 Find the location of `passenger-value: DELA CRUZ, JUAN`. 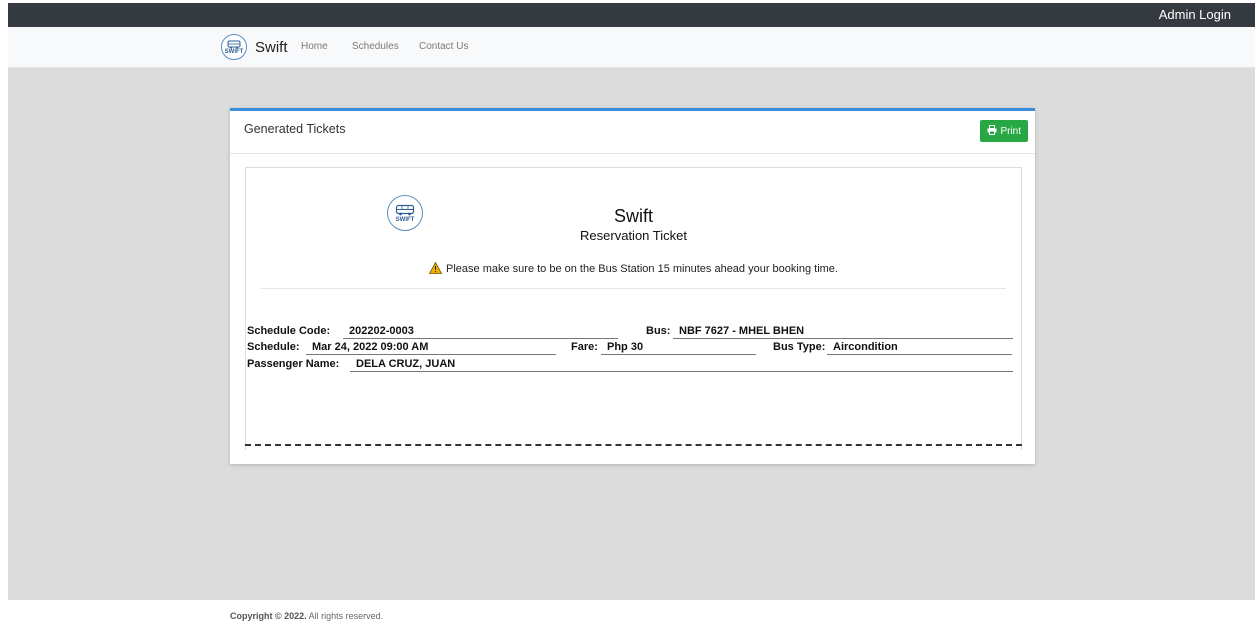

passenger-value: DELA CRUZ, JUAN is located at coordinates (681, 365).